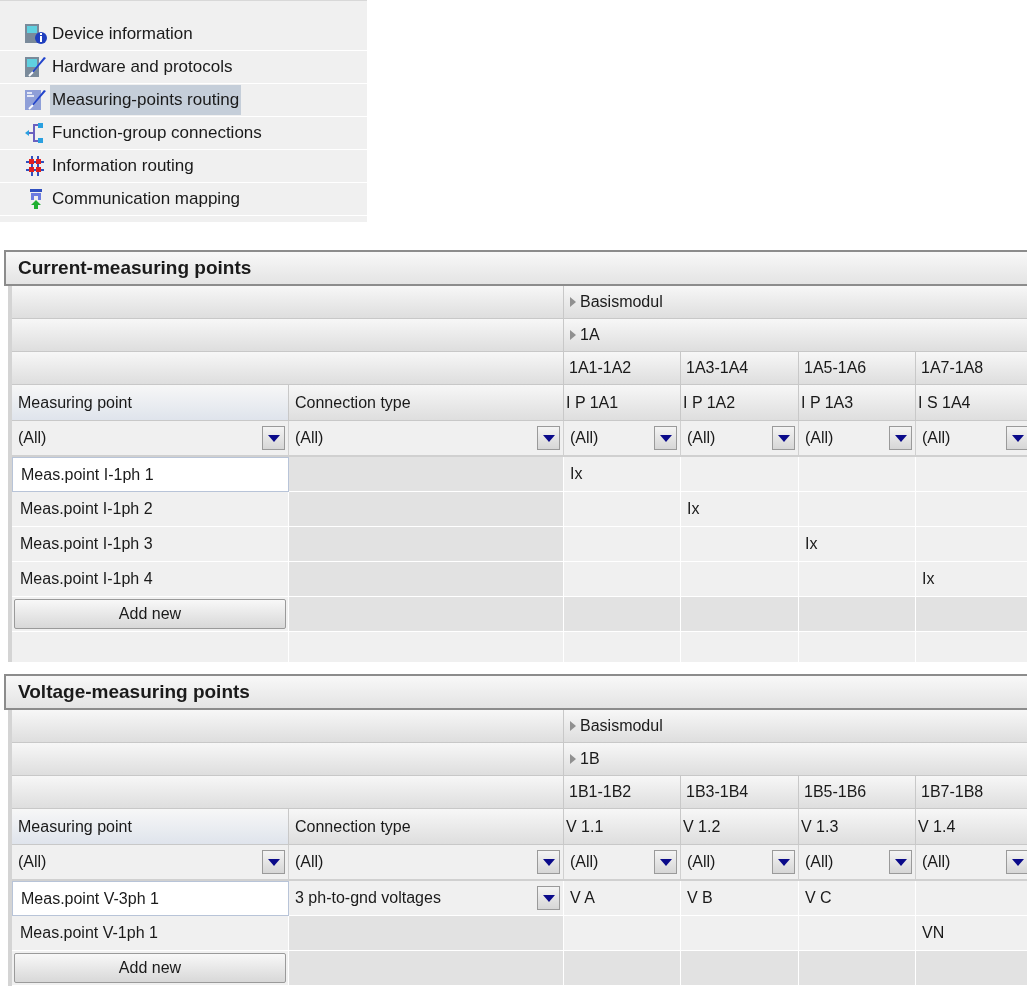 This screenshot has width=1027, height=988. I want to click on section-title: Voltage-measuring points, so click(515, 692).